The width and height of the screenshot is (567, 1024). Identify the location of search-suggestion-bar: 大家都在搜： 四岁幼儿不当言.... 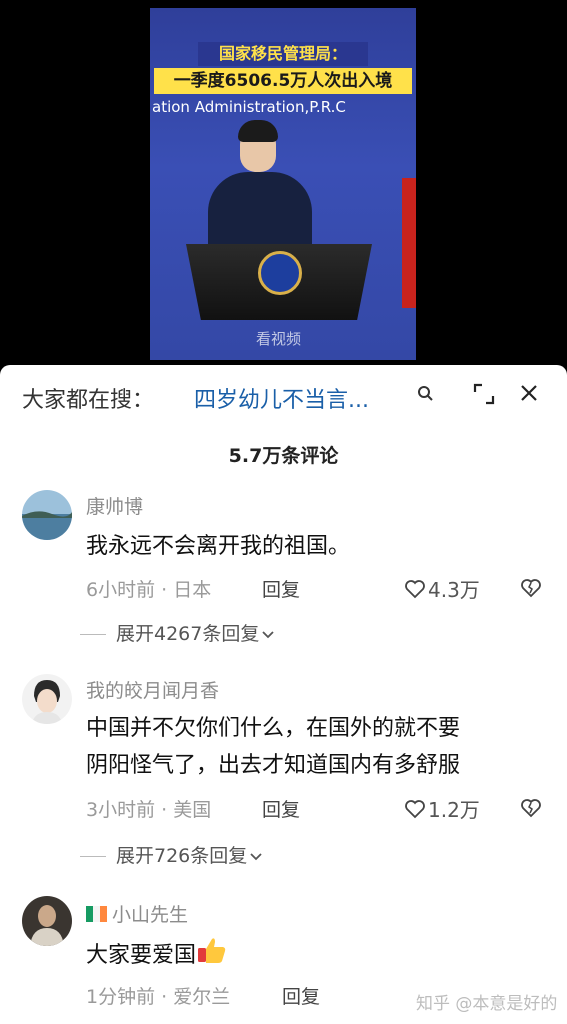
(283, 395).